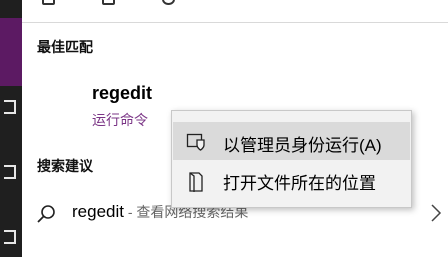  I want to click on selected-rail-accent, so click(11, 52).